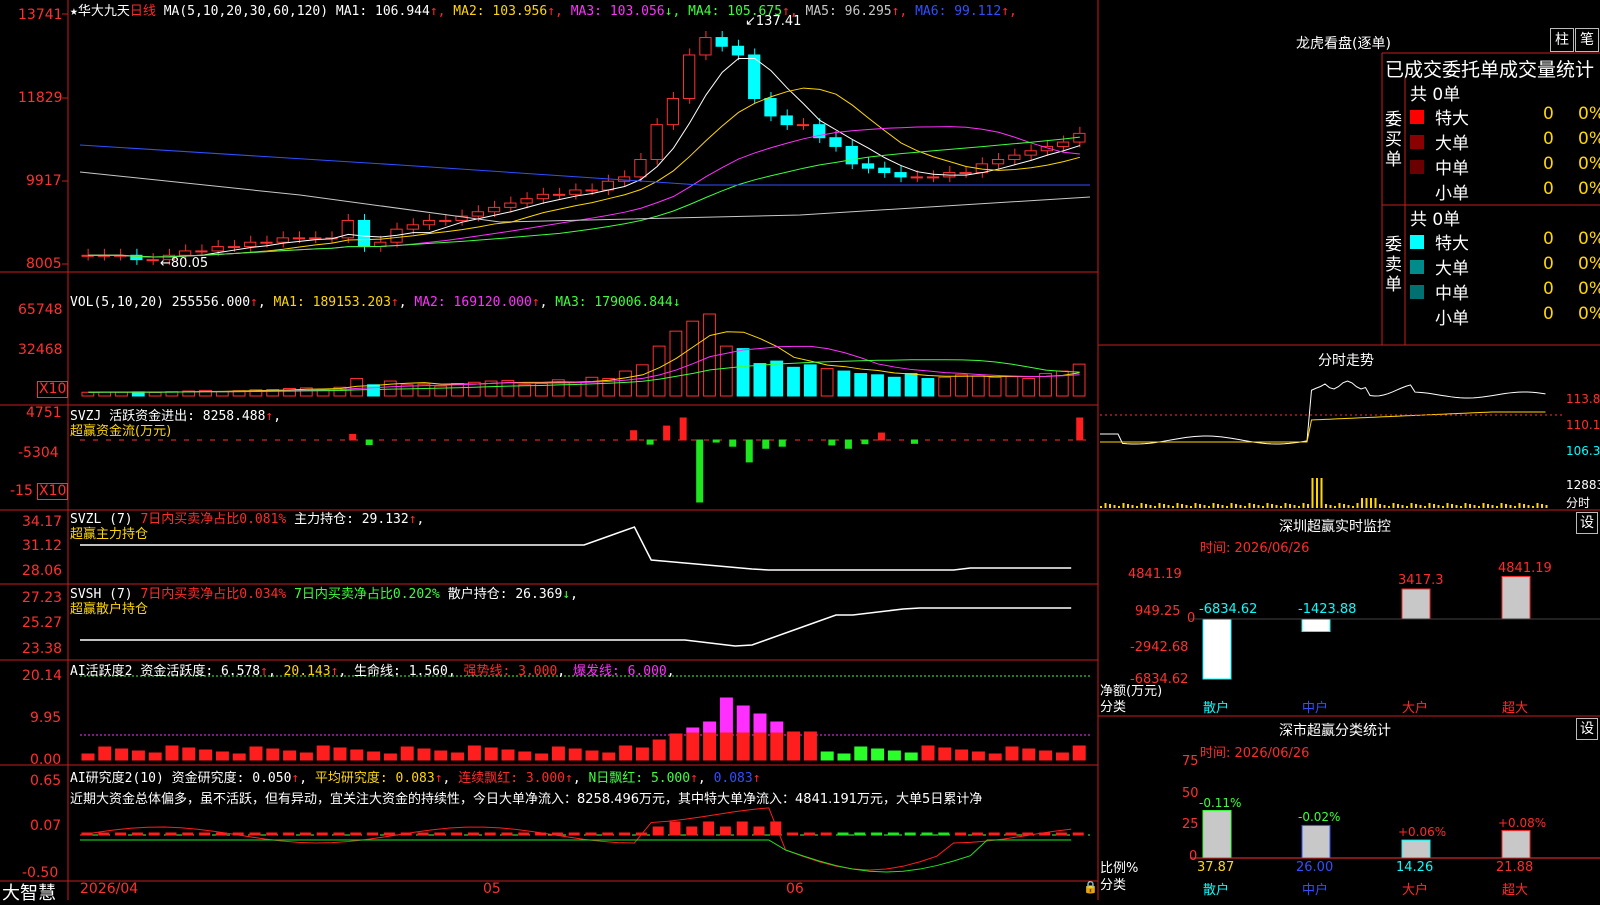 The image size is (1600, 905). What do you see at coordinates (1583, 451) in the screenshot?
I see `intraday-axis-label: 106.3` at bounding box center [1583, 451].